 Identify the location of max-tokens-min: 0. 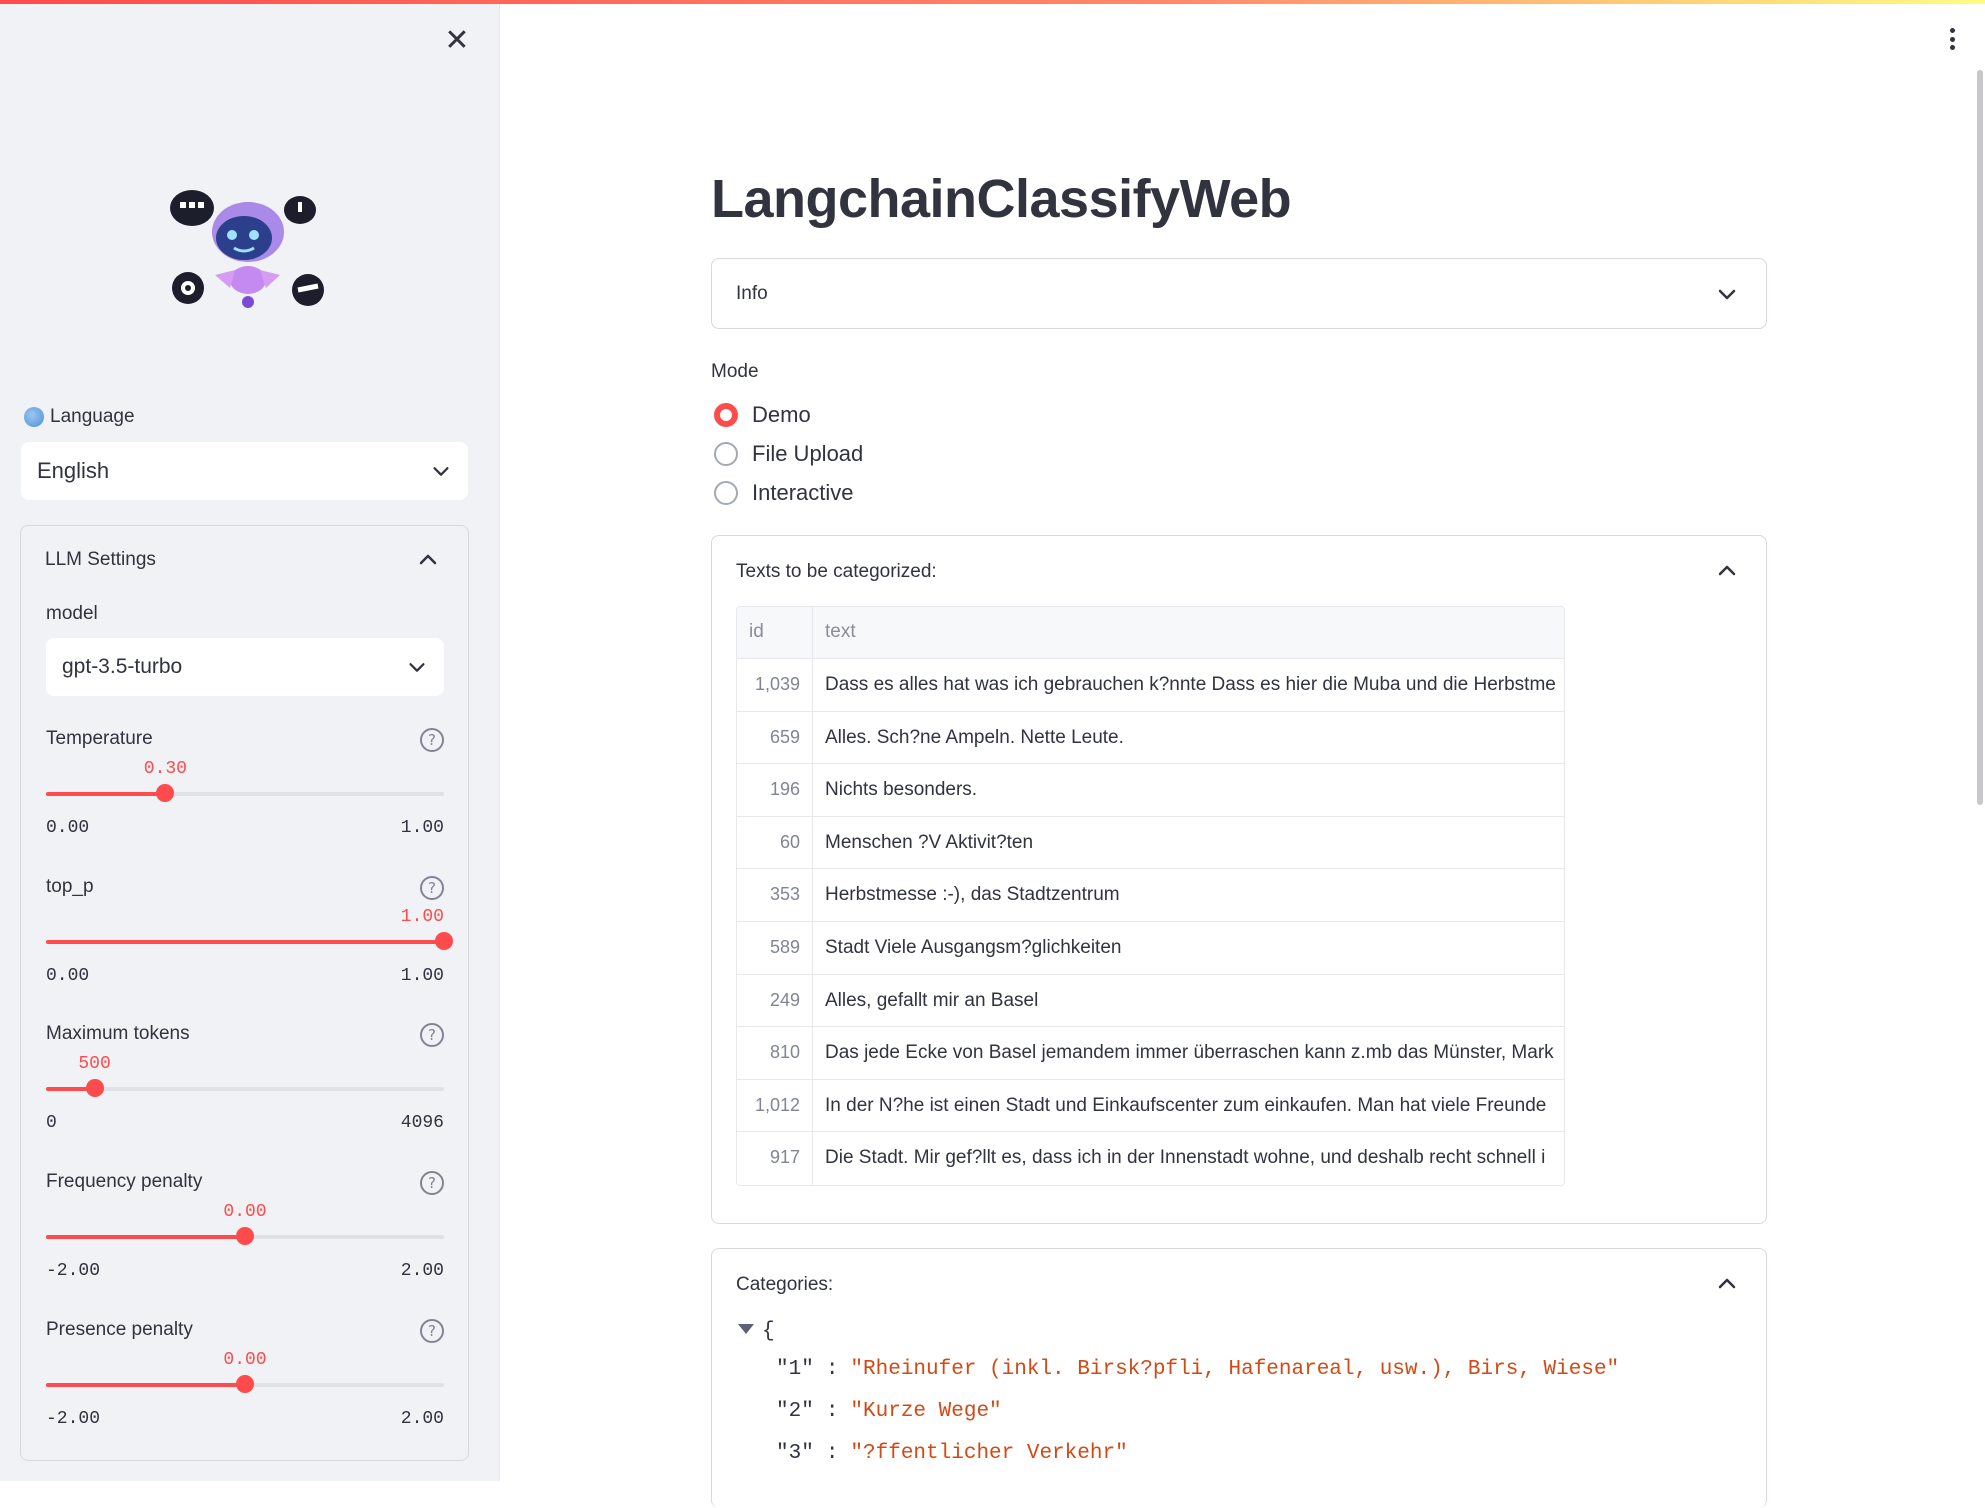
(51, 1123).